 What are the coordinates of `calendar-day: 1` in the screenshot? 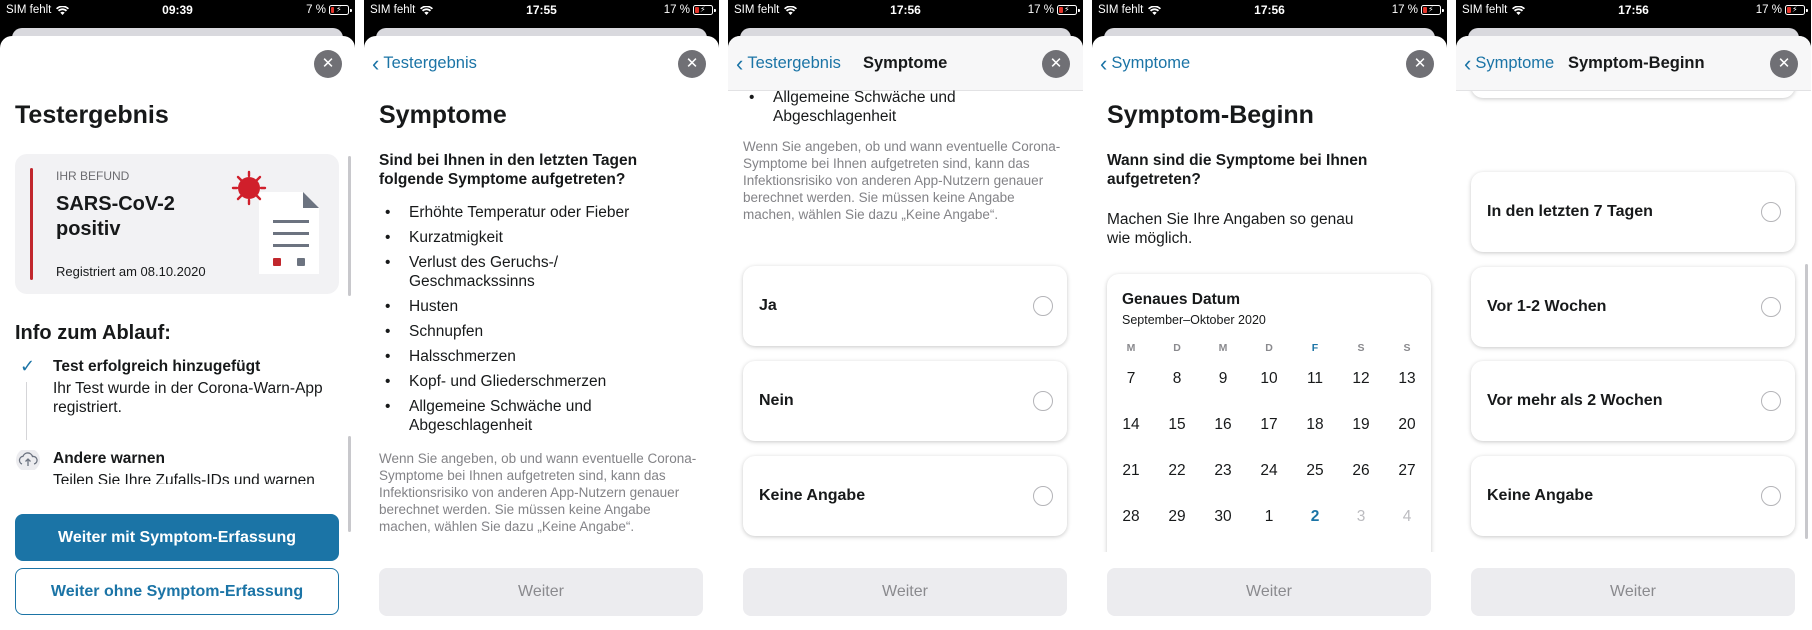 It's located at (1269, 517).